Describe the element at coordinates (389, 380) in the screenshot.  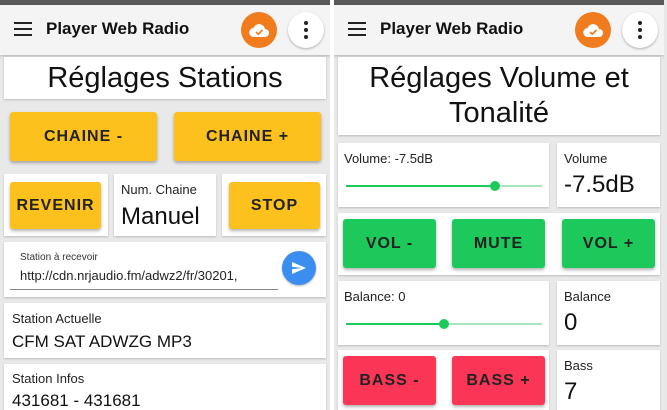
I see `bass-minus-button: BASS -` at that location.